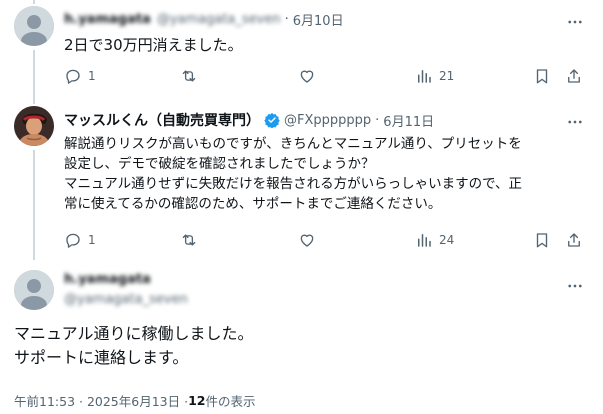 The width and height of the screenshot is (603, 414). What do you see at coordinates (219, 164) in the screenshot?
I see `tweet-text-line: 設定し、デモで破綻を確認されましたでしょうか？` at bounding box center [219, 164].